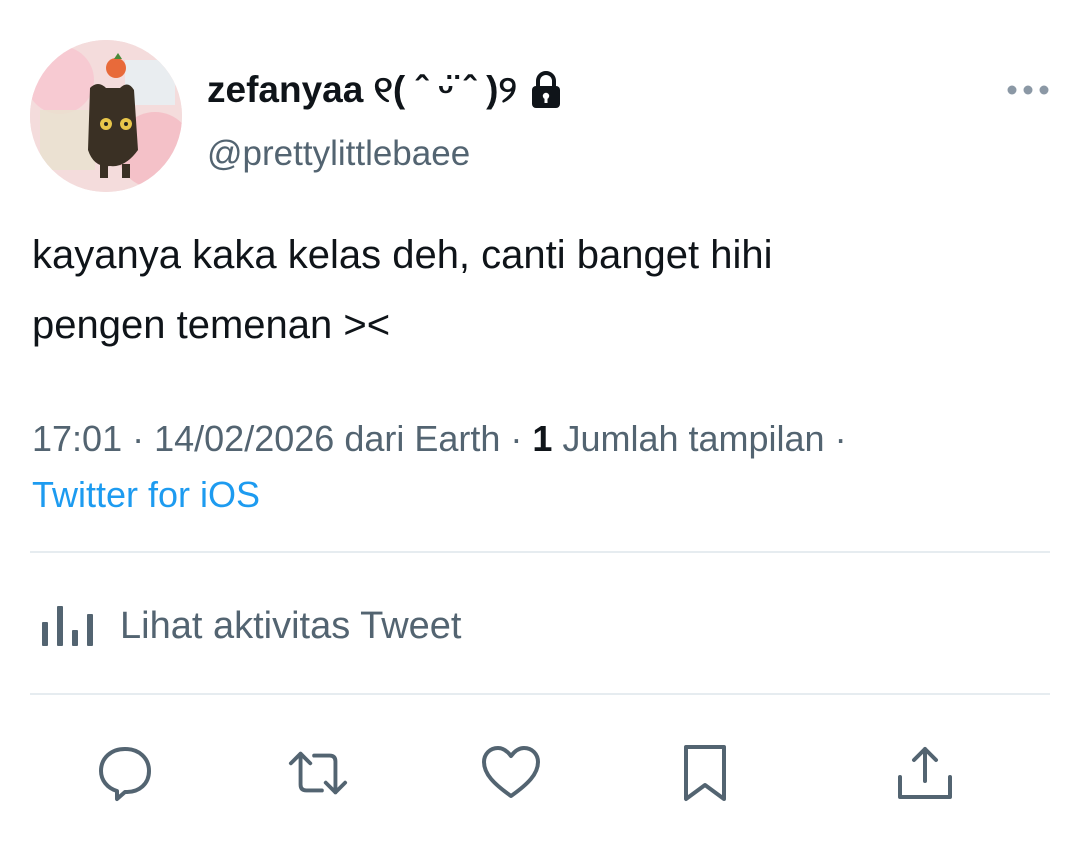 The image size is (1074, 843). I want to click on bookmark-icon, so click(705, 773).